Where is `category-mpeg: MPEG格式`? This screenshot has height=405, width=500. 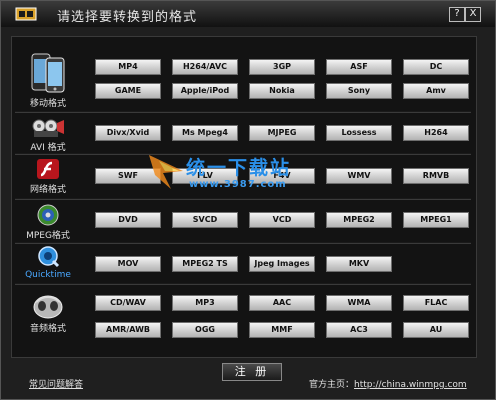 category-mpeg: MPEG格式 is located at coordinates (48, 222).